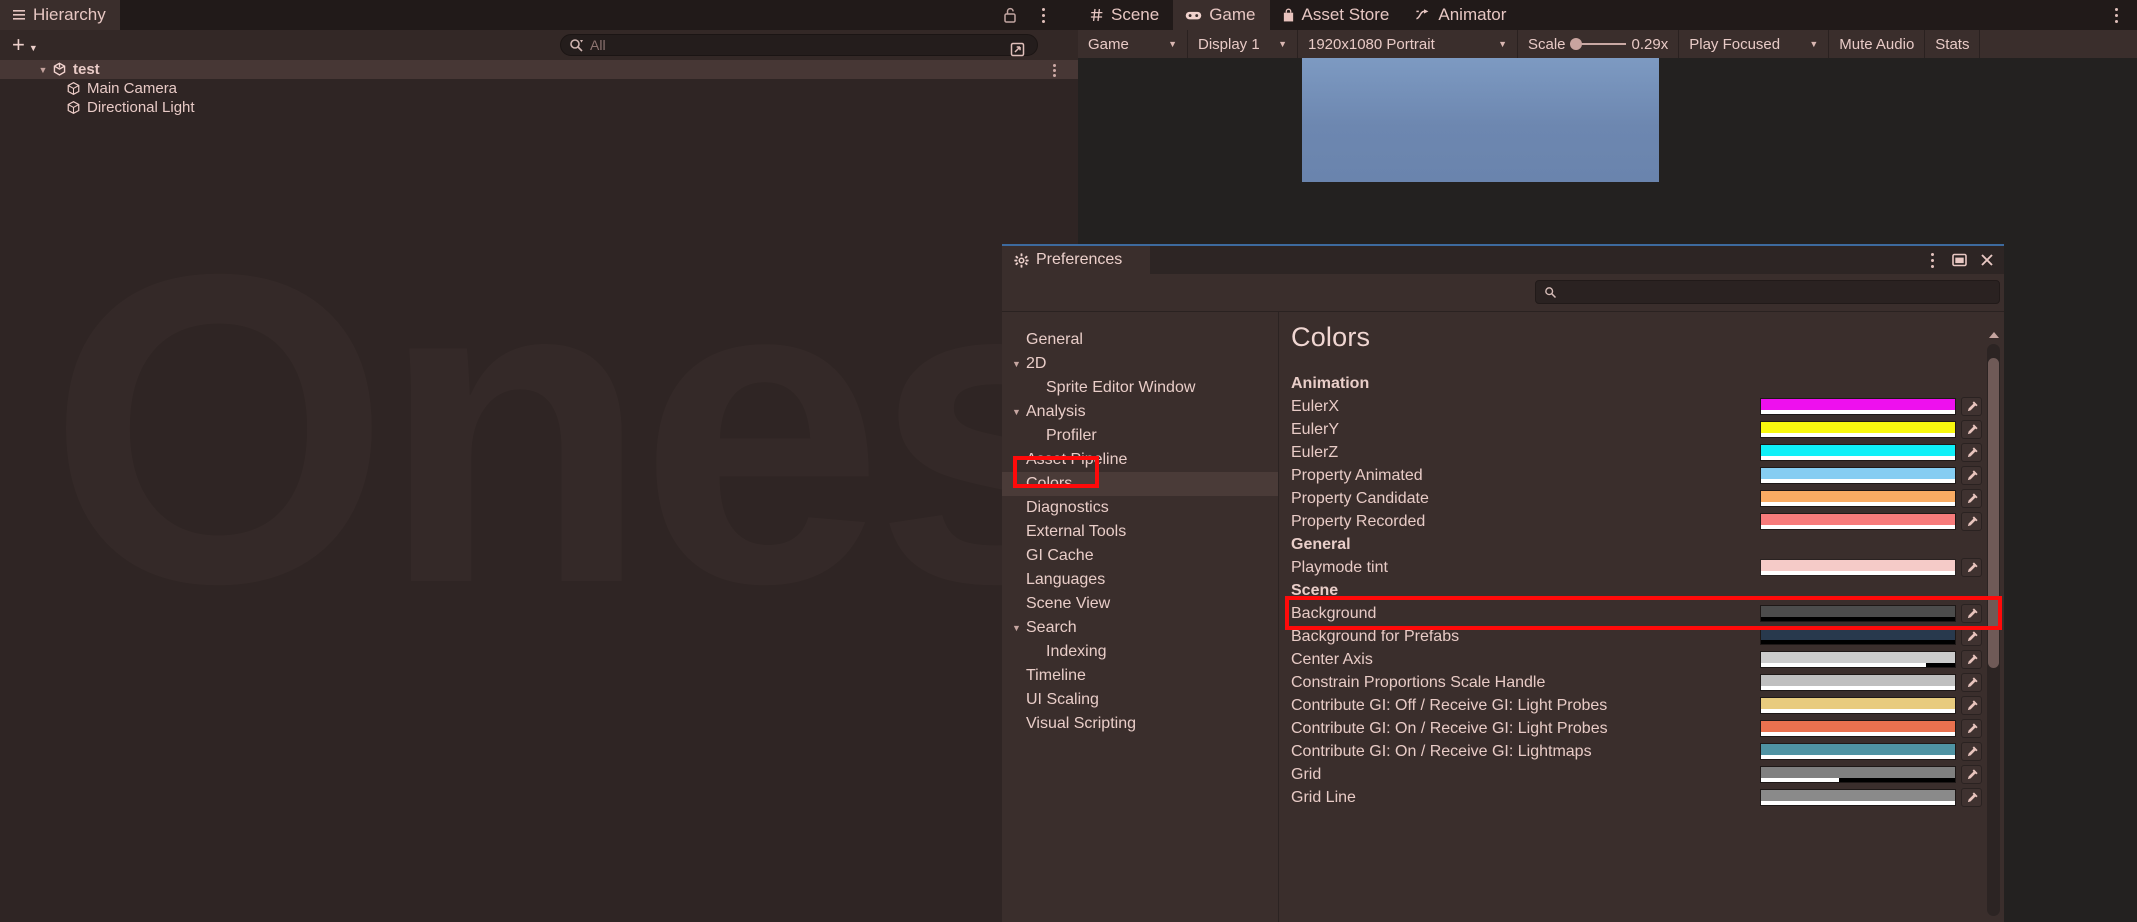 Image resolution: width=2137 pixels, height=922 pixels. Describe the element at coordinates (1641, 590) in the screenshot. I see `color-group-header: Scene` at that location.